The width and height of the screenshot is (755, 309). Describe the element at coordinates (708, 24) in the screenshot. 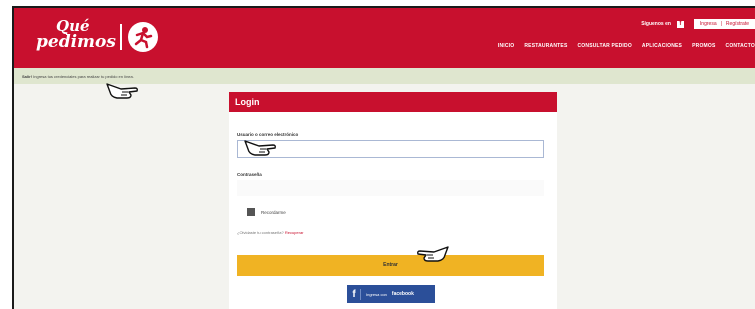

I see `login-link: Ingresa` at that location.